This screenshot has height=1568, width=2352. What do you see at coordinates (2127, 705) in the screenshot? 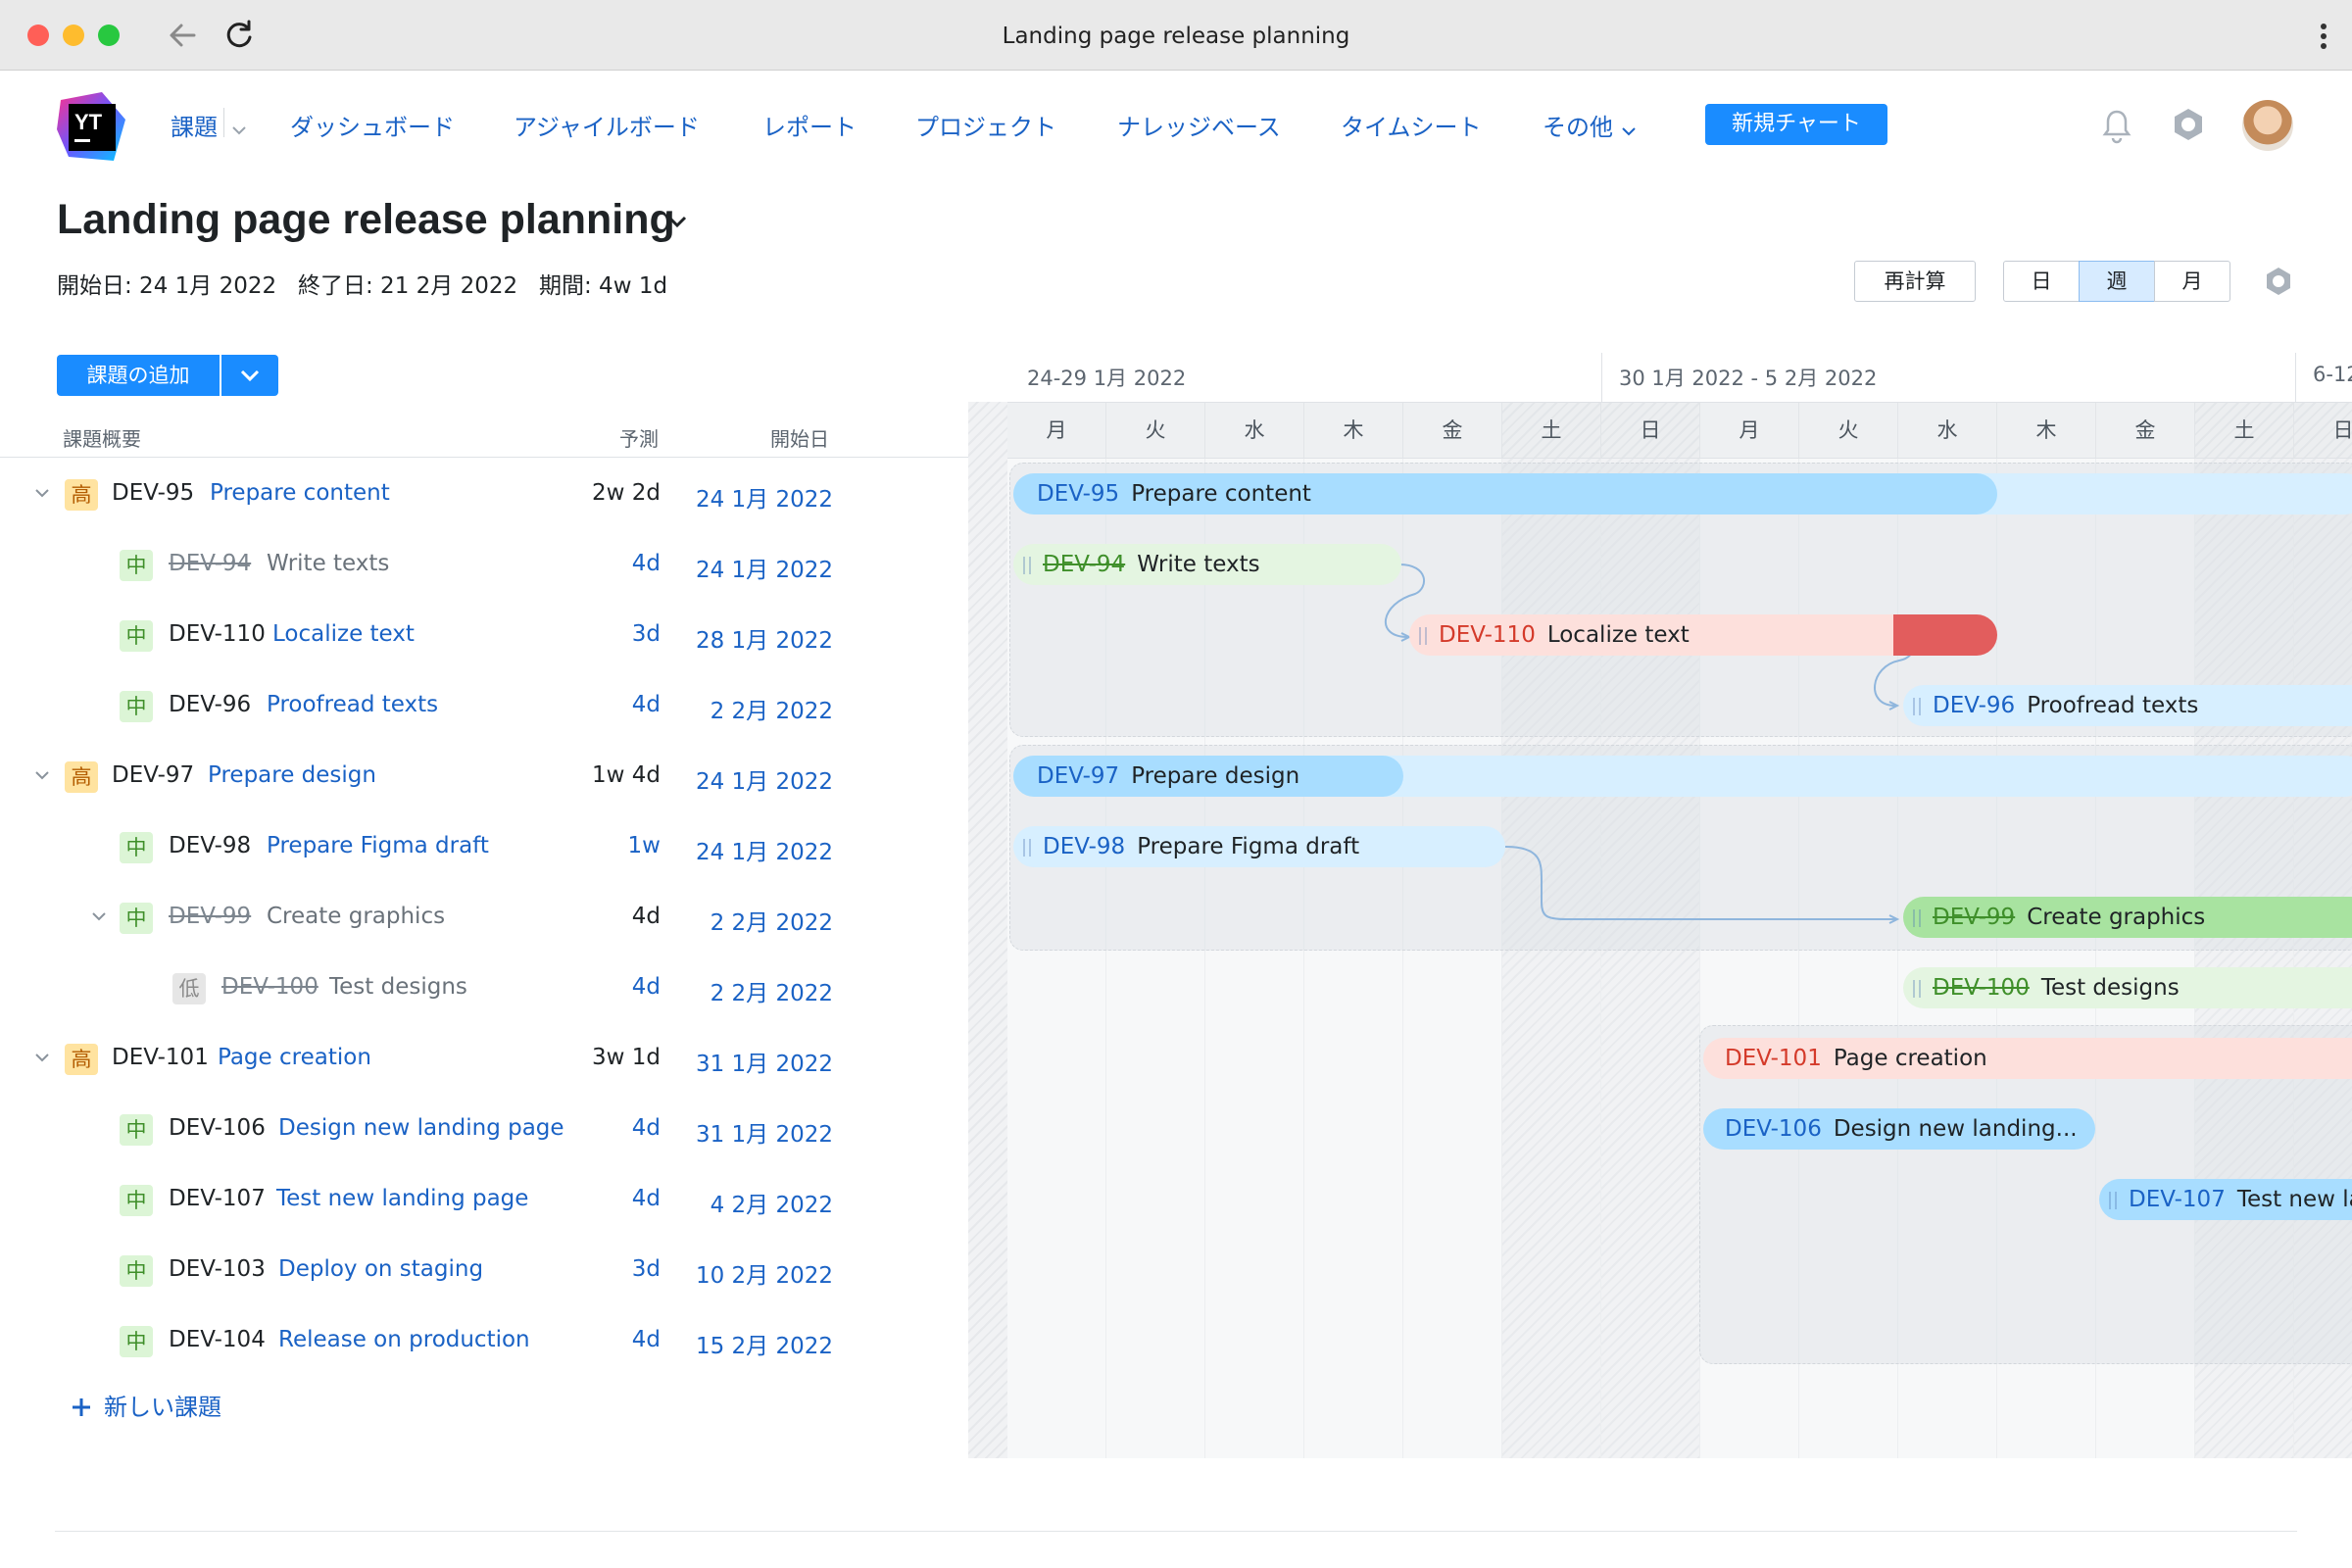
I see `gantt-bar-dev-96: DEV-96 Proofread texts` at bounding box center [2127, 705].